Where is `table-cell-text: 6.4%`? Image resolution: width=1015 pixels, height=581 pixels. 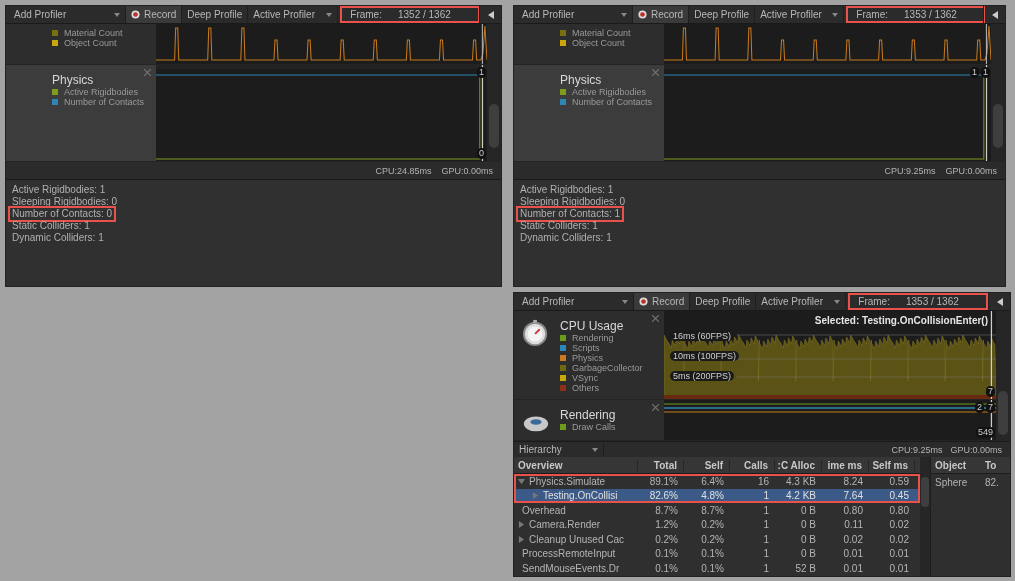
table-cell-text: 6.4% is located at coordinates (712, 481).